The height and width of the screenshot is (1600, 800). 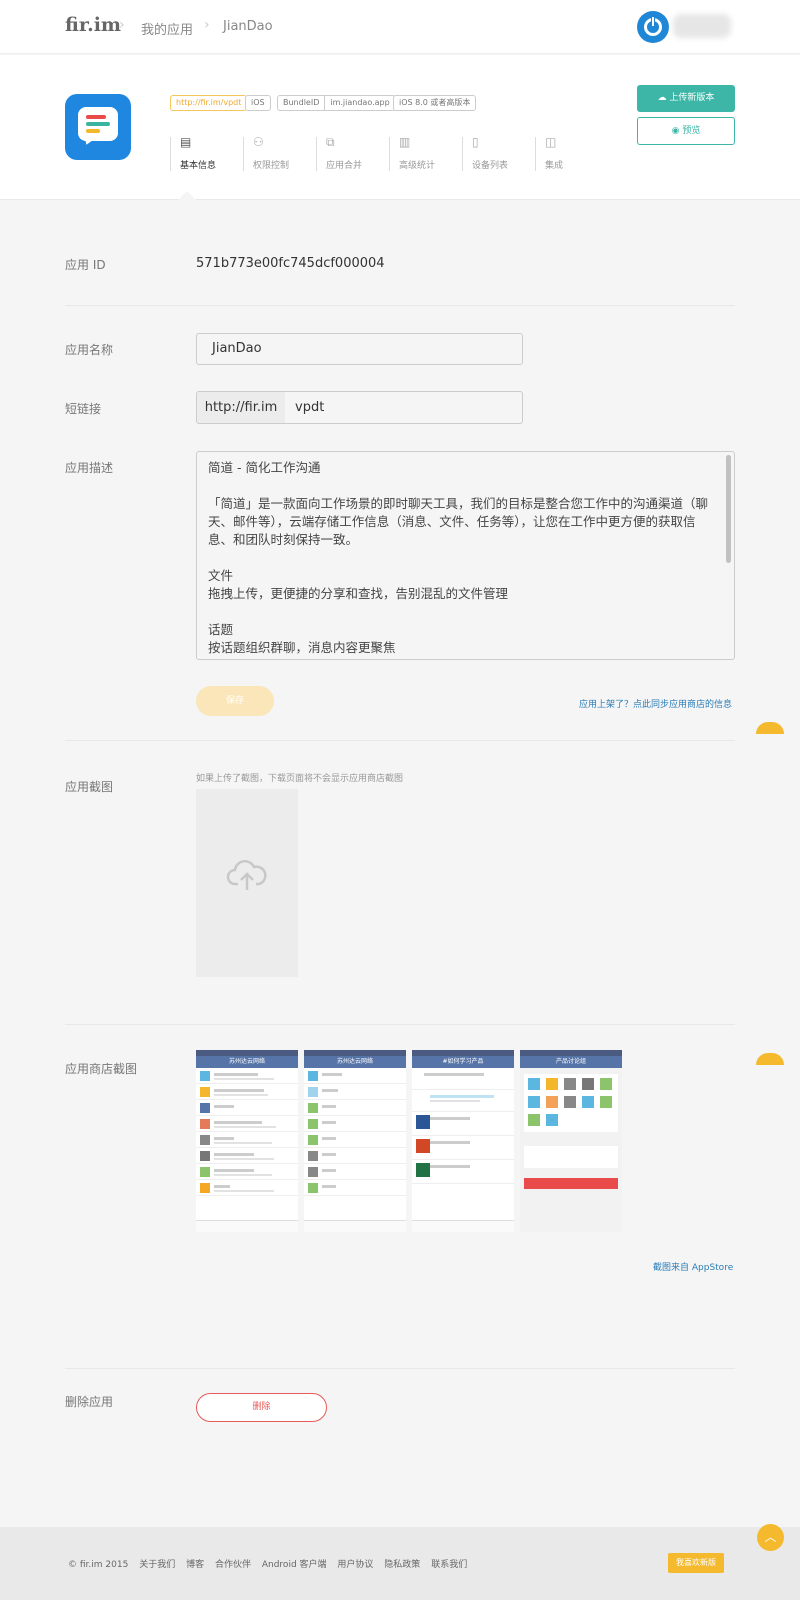 I want to click on delete-button: 删除, so click(x=261, y=1407).